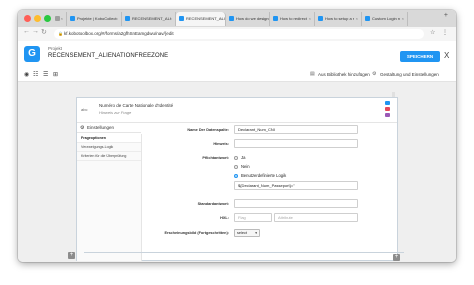  I want to click on custom-logic-input: ${Declarant_Num_Passeport}='', so click(296, 185).